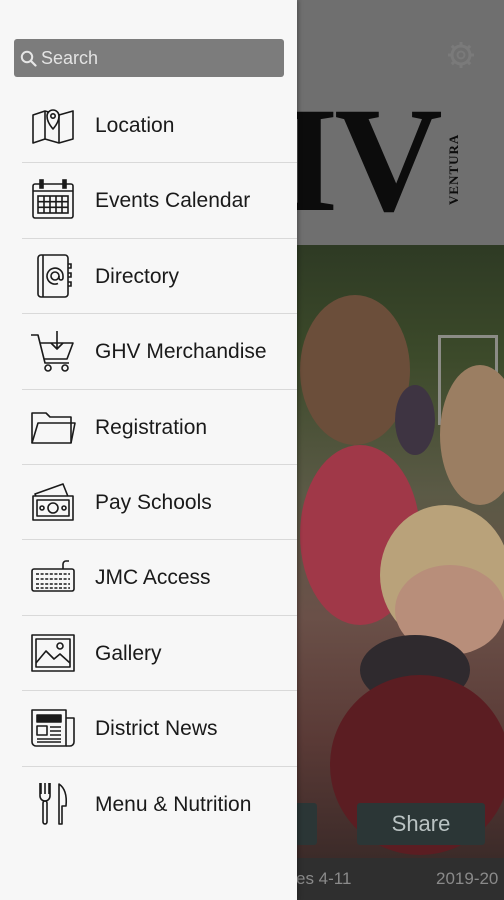 Image resolution: width=504 pixels, height=900 pixels. I want to click on menu-item-jmc-access: JMC Access, so click(148, 578).